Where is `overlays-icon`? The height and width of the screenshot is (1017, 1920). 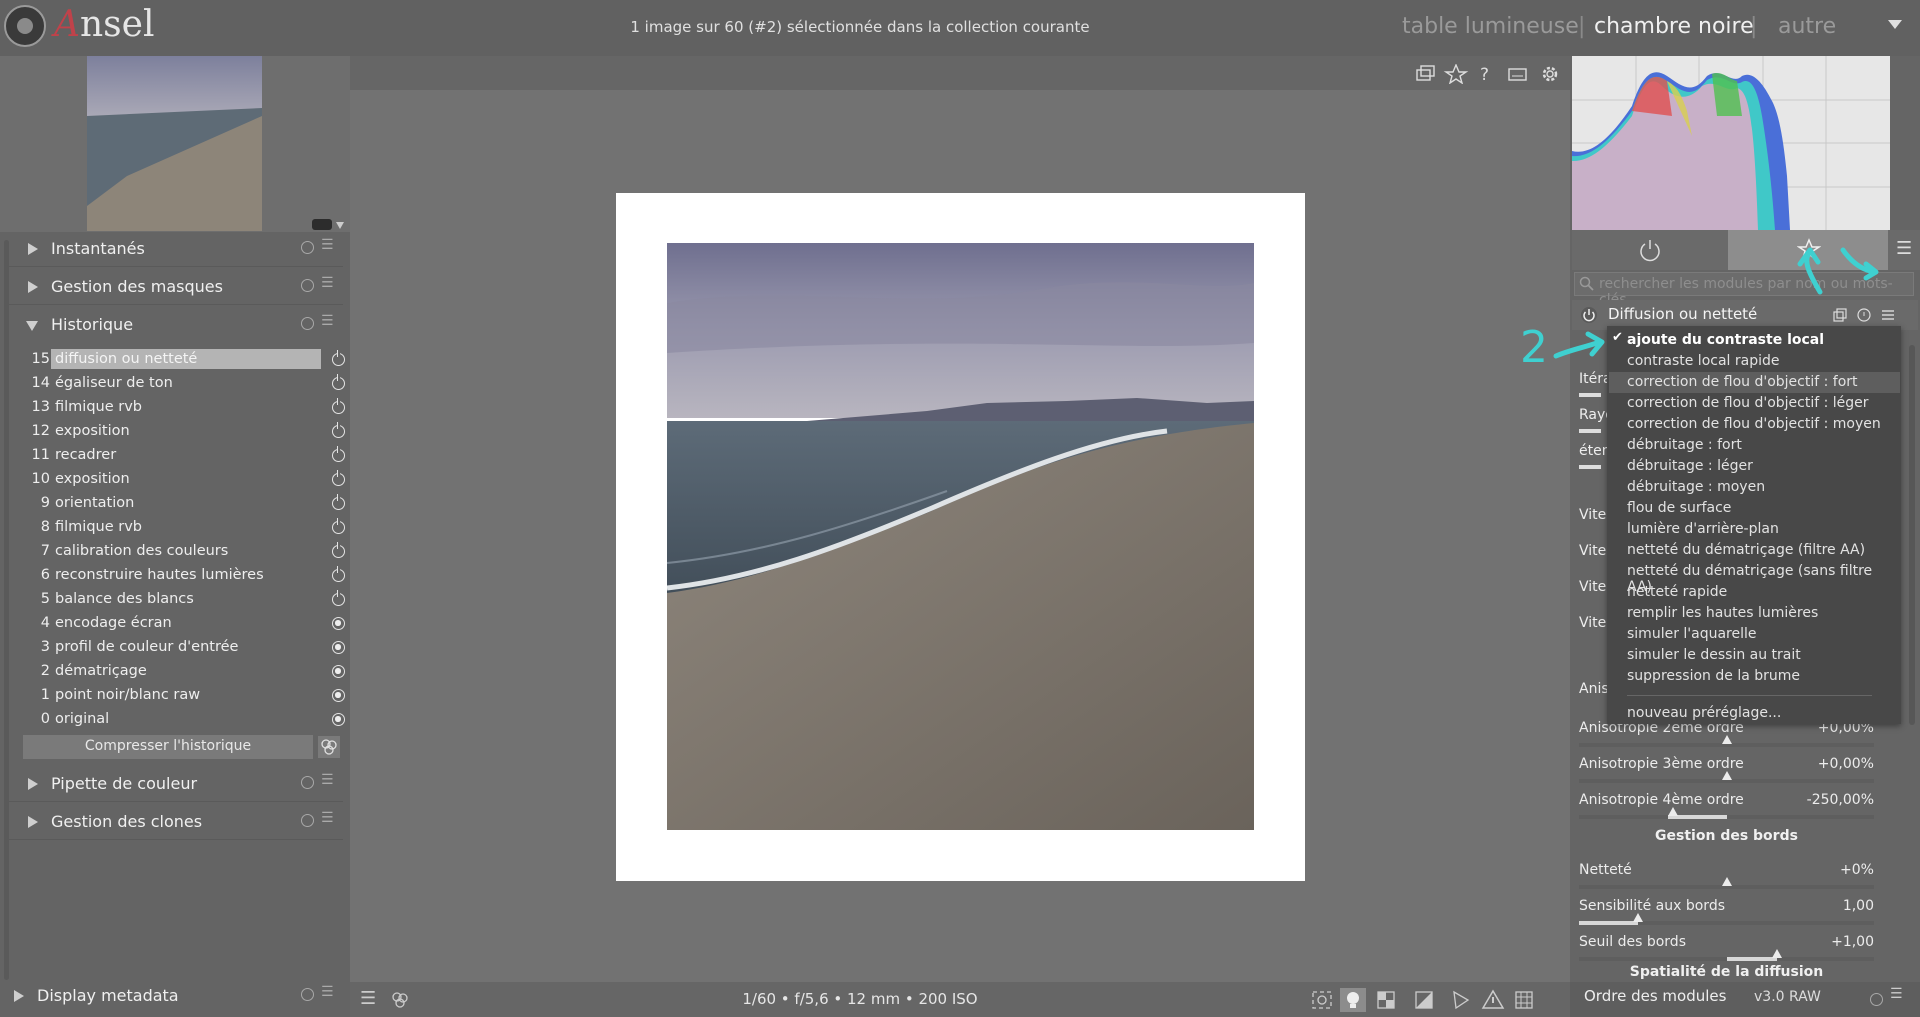
overlays-icon is located at coordinates (1425, 73).